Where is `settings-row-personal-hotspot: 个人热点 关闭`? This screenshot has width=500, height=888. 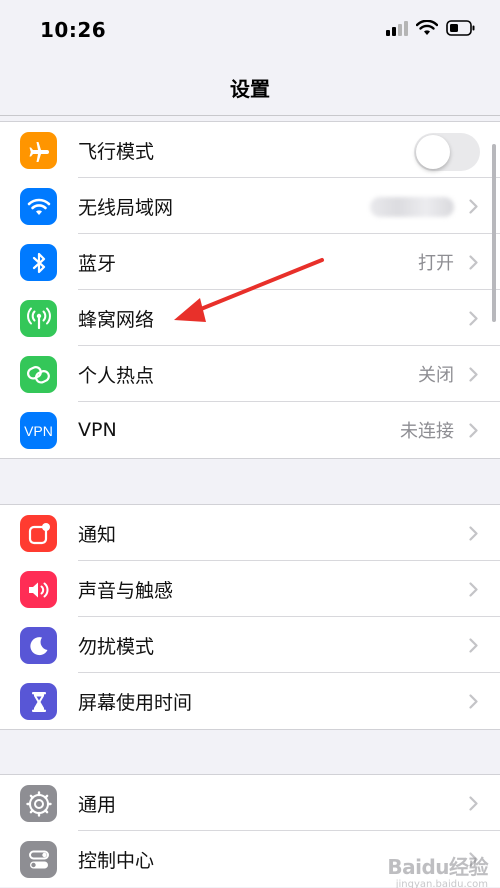
settings-row-personal-hotspot: 个人热点 关闭 is located at coordinates (250, 374).